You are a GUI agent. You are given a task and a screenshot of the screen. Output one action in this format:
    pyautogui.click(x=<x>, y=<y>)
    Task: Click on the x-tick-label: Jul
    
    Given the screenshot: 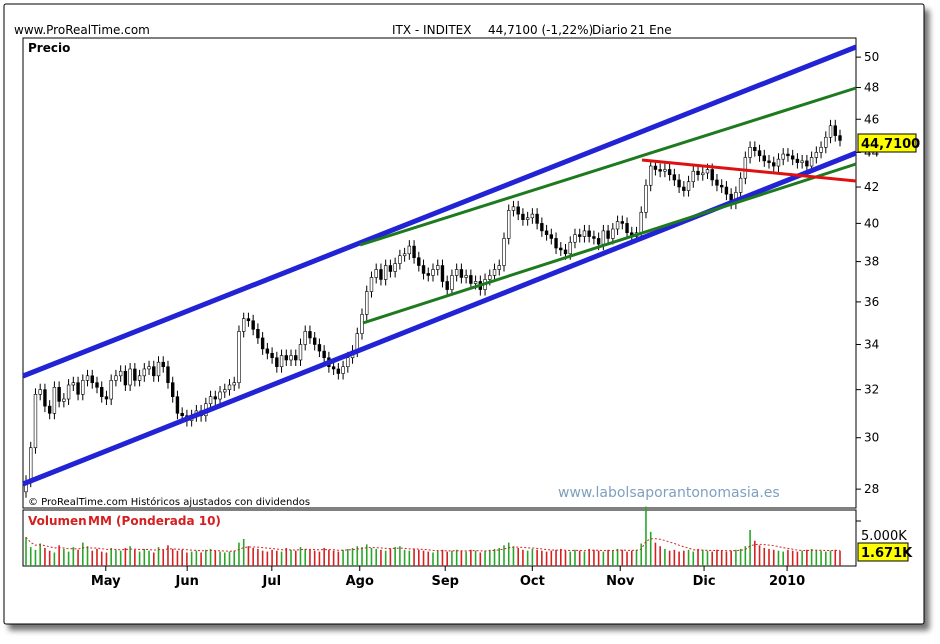 What is the action you would take?
    pyautogui.click(x=272, y=581)
    